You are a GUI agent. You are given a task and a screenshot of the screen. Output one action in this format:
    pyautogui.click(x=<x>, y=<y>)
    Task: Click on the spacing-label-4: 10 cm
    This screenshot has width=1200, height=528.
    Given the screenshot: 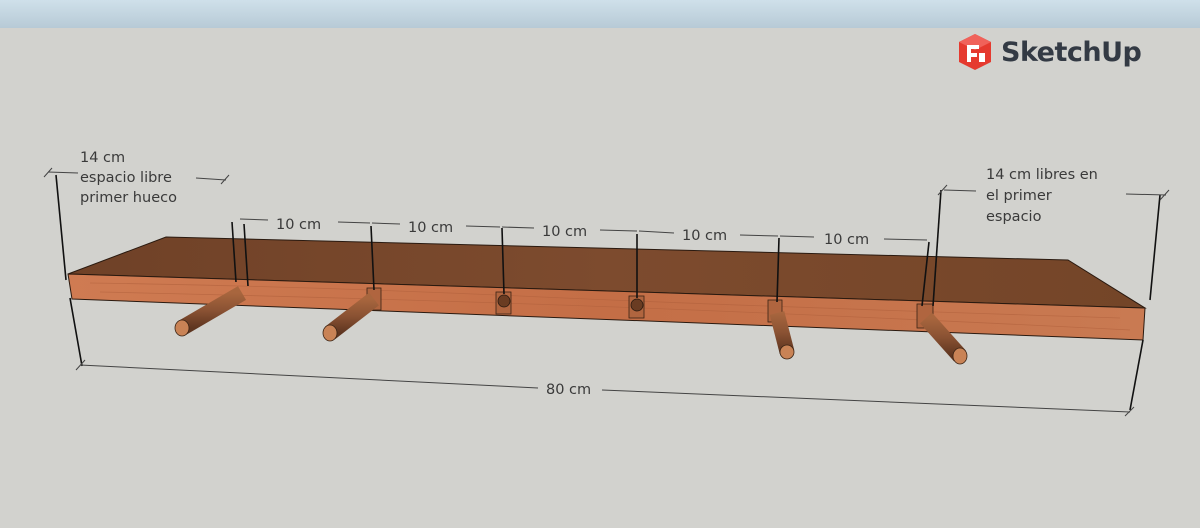 What is the action you would take?
    pyautogui.click(x=704, y=236)
    